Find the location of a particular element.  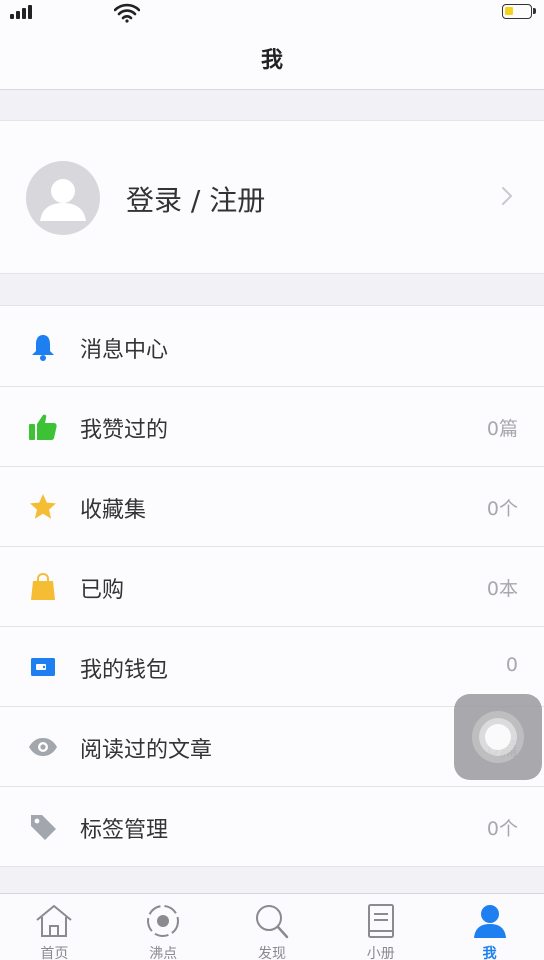

chevron-right-icon is located at coordinates (507, 196).